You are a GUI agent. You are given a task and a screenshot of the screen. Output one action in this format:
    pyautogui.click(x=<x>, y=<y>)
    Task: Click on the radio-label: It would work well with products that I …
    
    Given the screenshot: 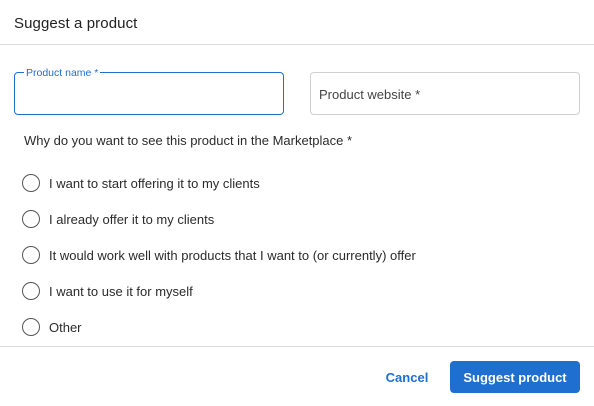 What is the action you would take?
    pyautogui.click(x=232, y=255)
    